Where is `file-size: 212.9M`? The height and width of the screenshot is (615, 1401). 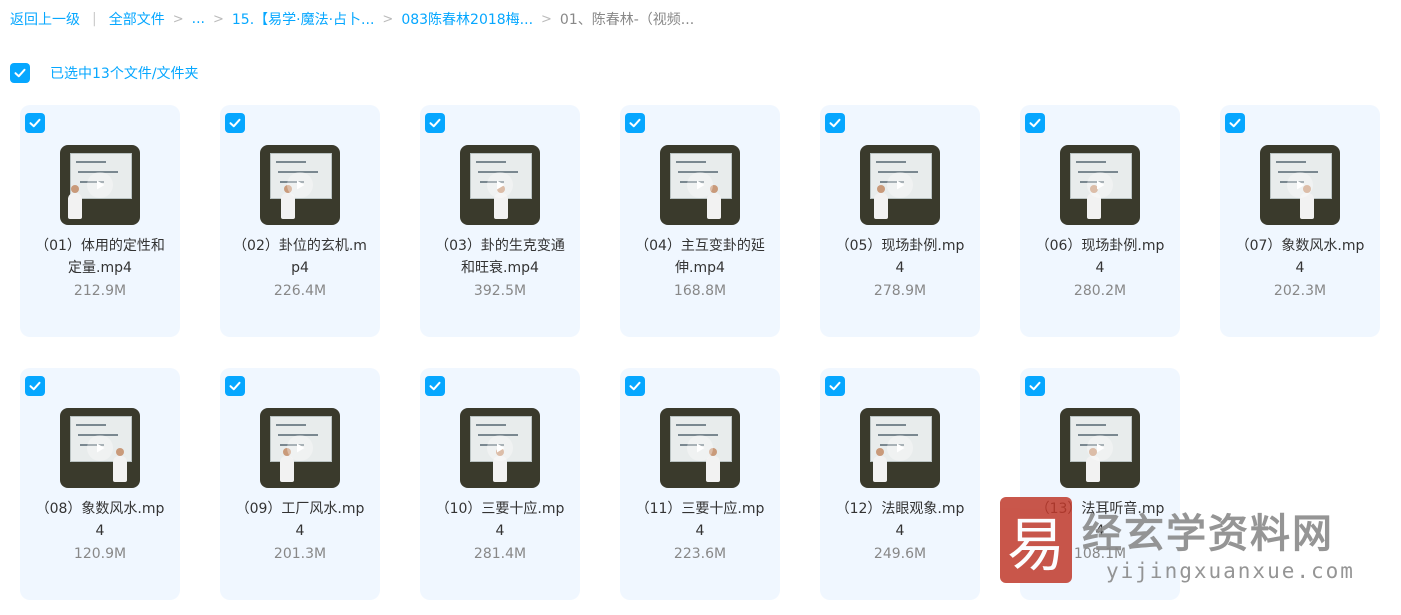 file-size: 212.9M is located at coordinates (100, 291).